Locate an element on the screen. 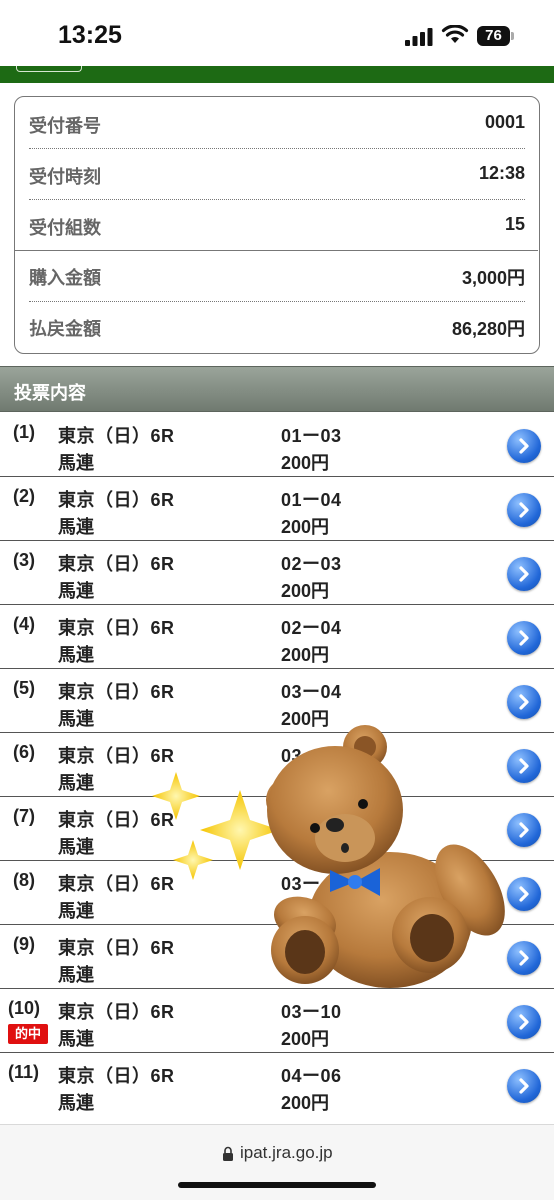 The height and width of the screenshot is (1200, 554). bet-combination: 01ー03 is located at coordinates (311, 436).